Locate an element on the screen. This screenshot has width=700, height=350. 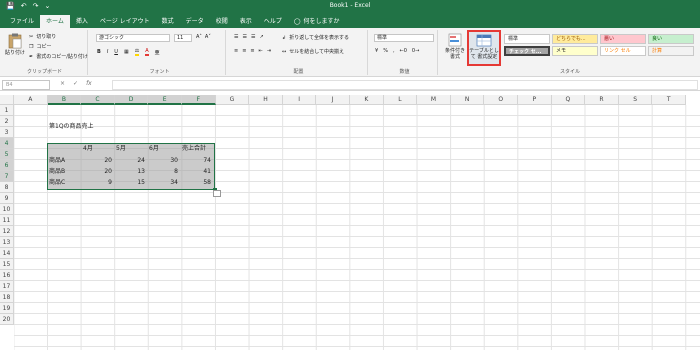
row-label-a: 商品A is located at coordinates (57, 160).